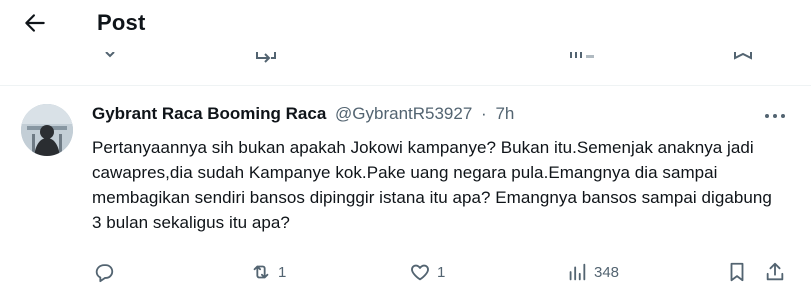  What do you see at coordinates (441, 272) in the screenshot?
I see `like-count: 1` at bounding box center [441, 272].